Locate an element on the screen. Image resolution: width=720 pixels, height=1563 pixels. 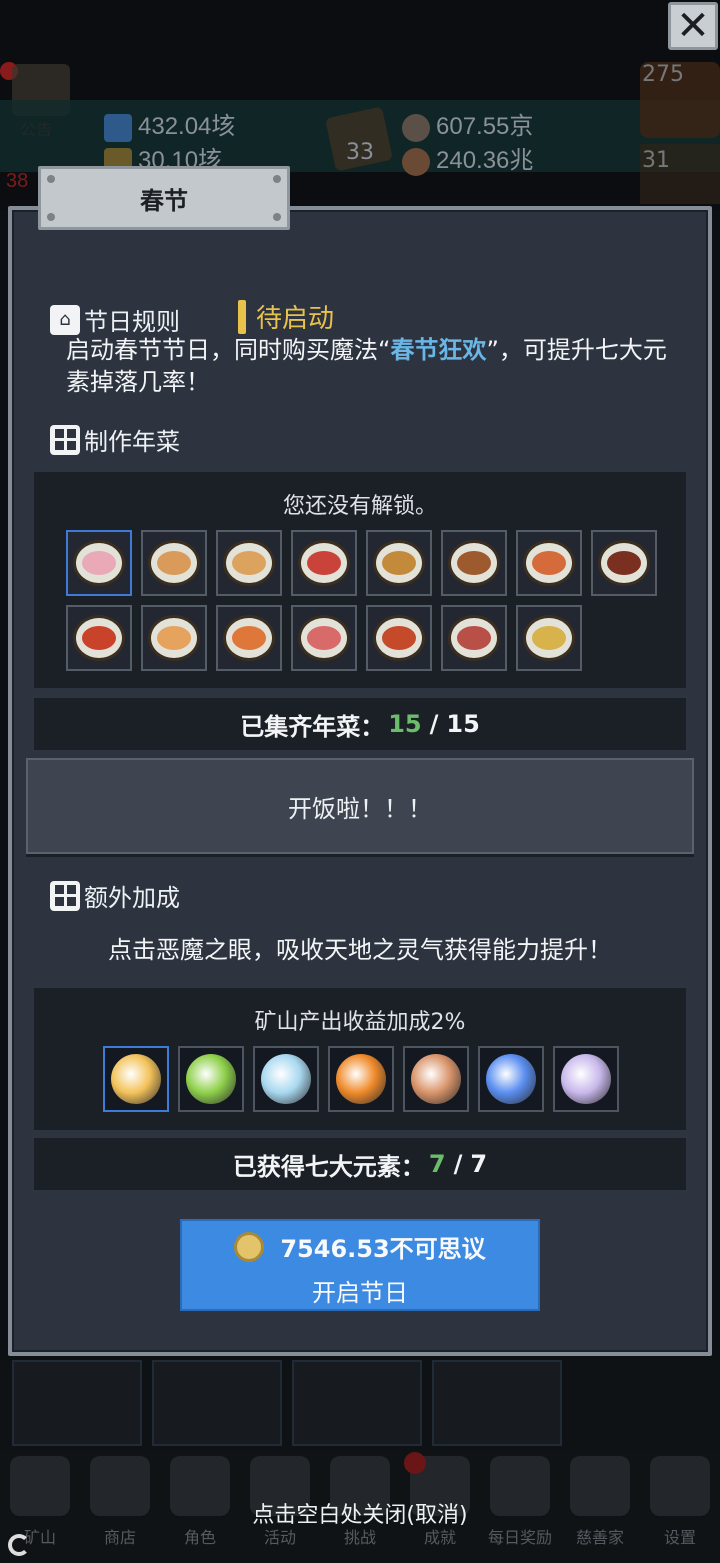
exclamation-icon is located at coordinates (242, 316).